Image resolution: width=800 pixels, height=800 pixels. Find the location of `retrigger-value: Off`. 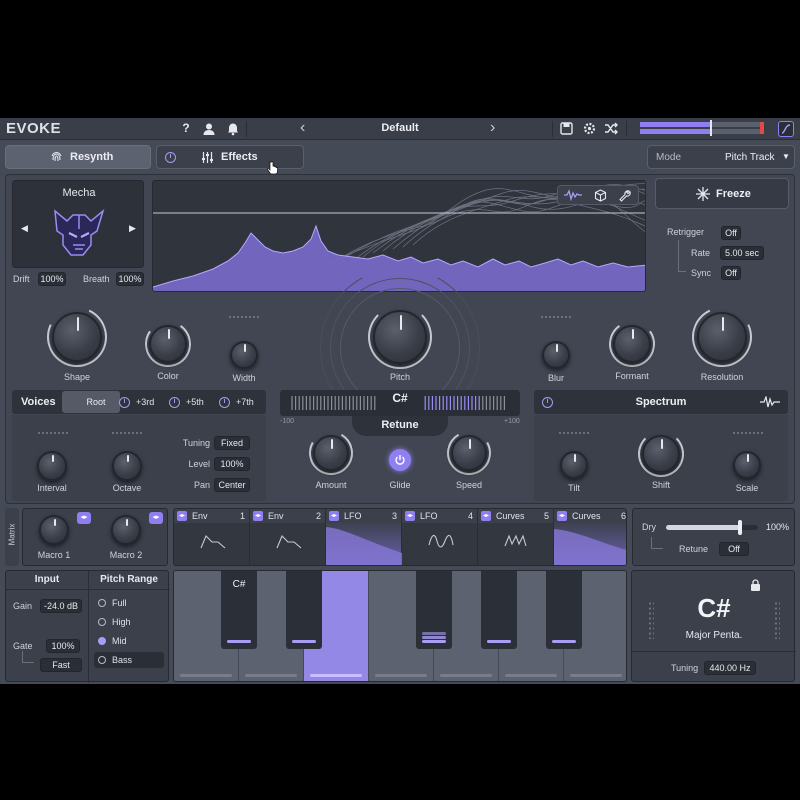

retrigger-value: Off is located at coordinates (731, 233).